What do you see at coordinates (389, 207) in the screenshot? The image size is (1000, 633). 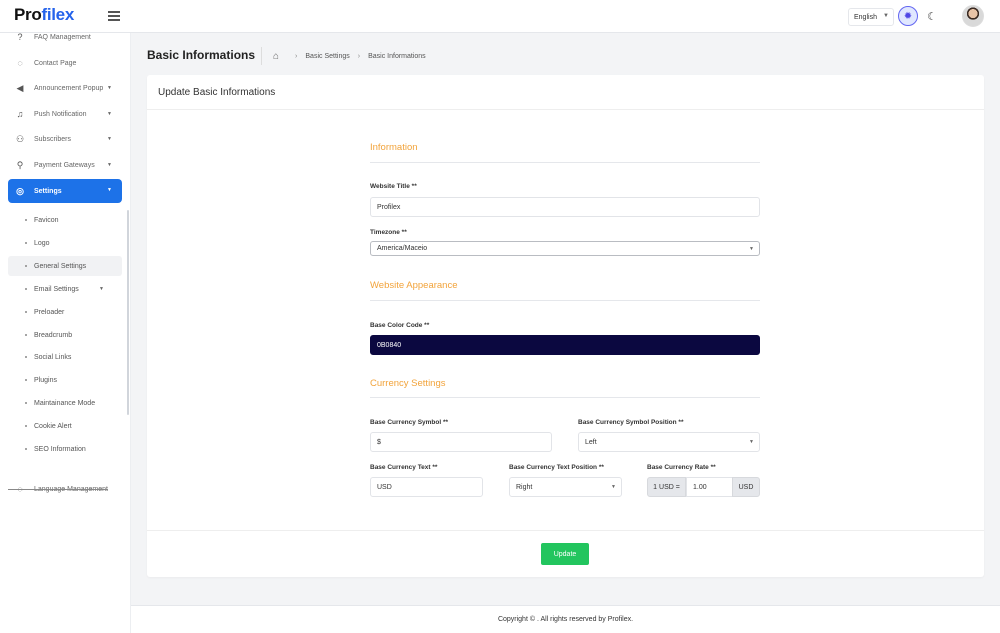 I see `website-title-value: Profilex` at bounding box center [389, 207].